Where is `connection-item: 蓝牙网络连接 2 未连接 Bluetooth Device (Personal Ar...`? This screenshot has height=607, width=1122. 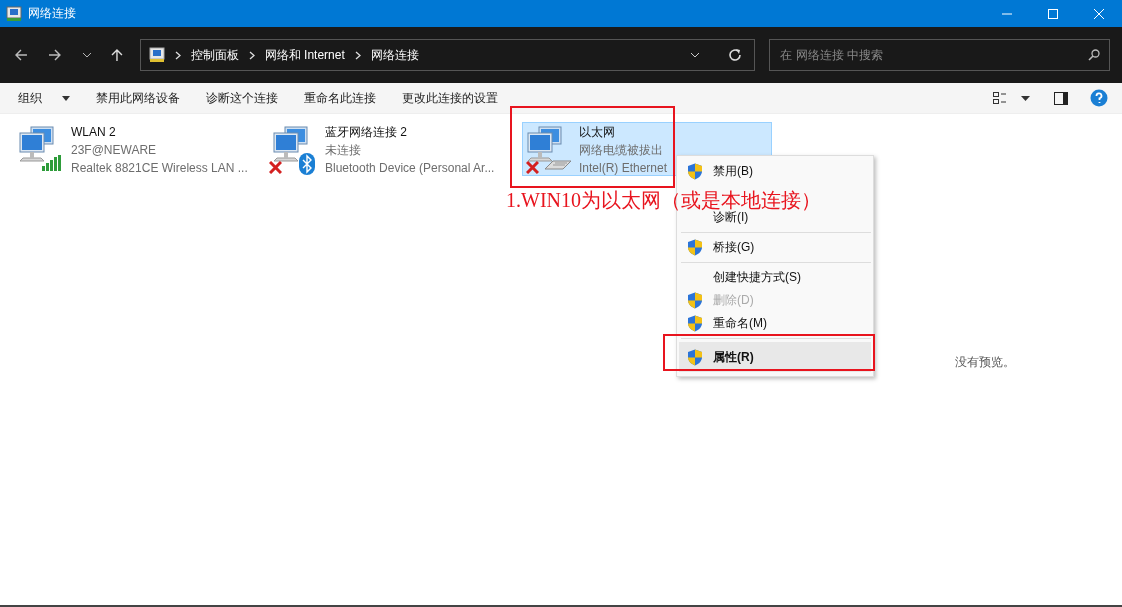
connection-item: 蓝牙网络连接 2 未连接 Bluetooth Device (Personal Ar... is located at coordinates (393, 149).